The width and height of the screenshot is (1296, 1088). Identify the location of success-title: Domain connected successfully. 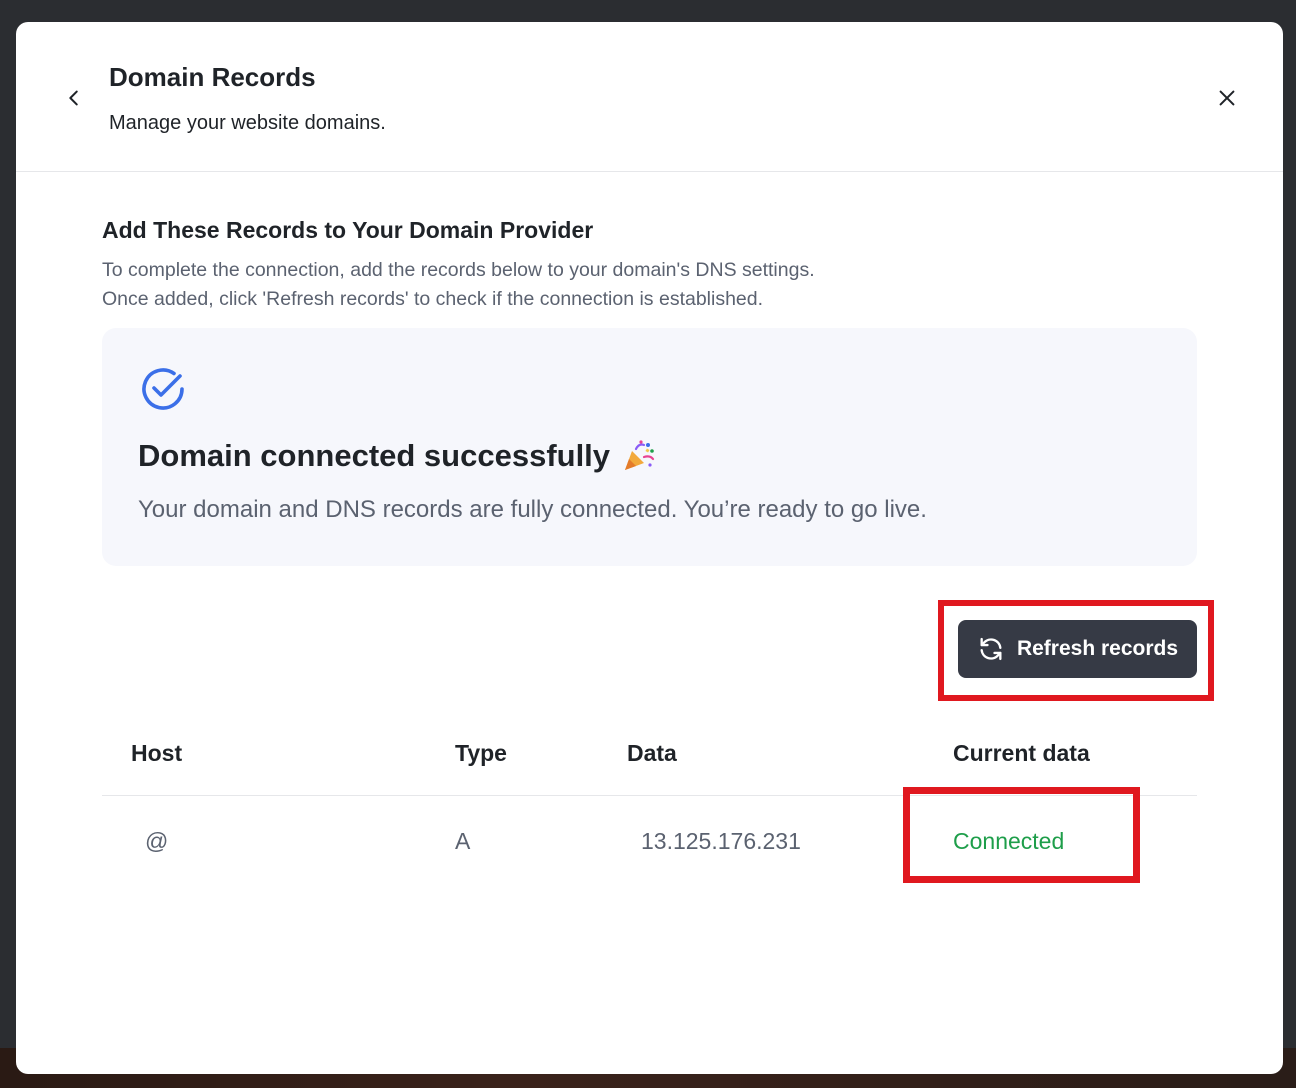
(397, 456).